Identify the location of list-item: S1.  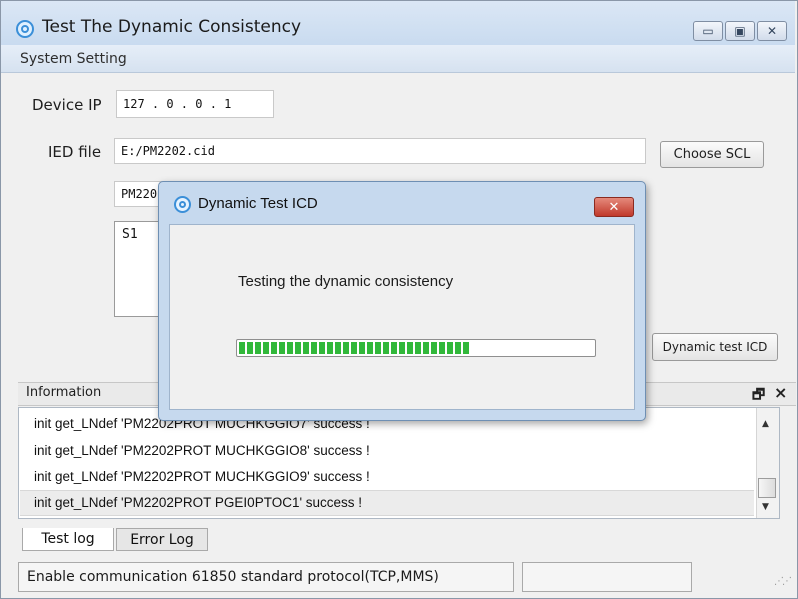
(130, 234).